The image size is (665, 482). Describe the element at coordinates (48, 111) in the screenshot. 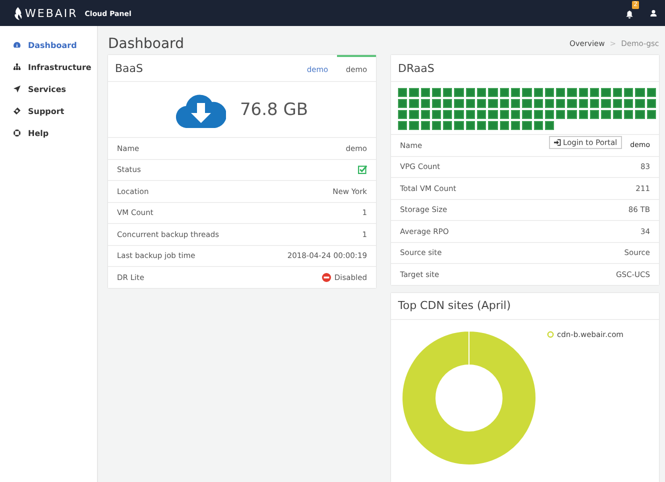

I see `sidebar-item: Support` at that location.